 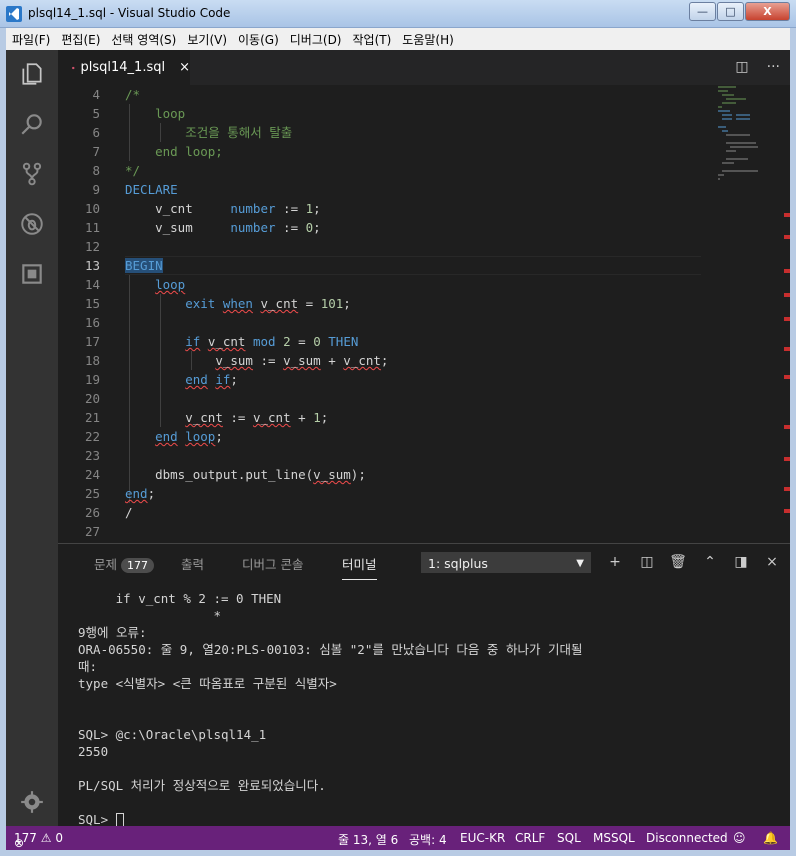 I want to click on menu-help: 도움말(H), so click(x=428, y=39).